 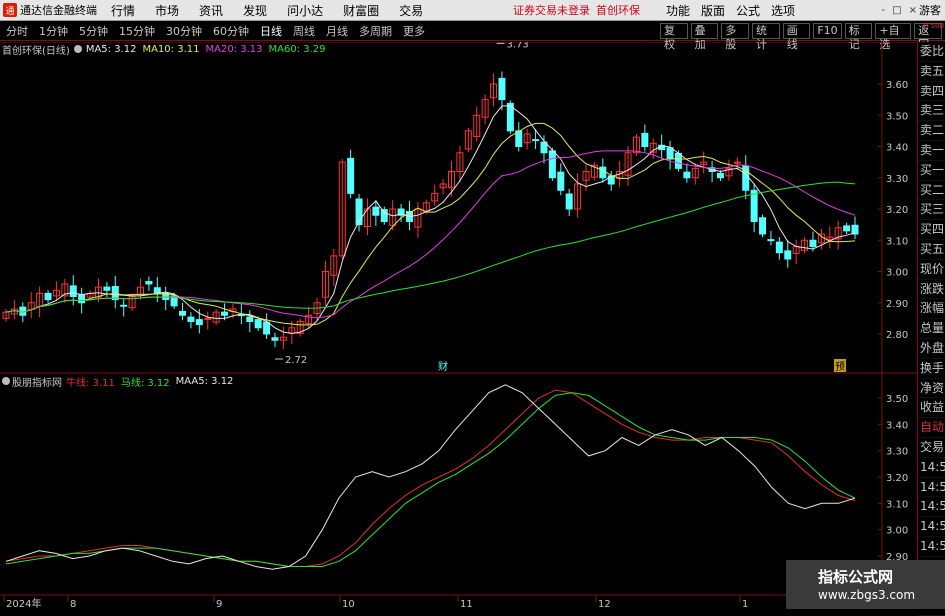 I want to click on panel-item-25: 14:56, so click(x=931, y=547).